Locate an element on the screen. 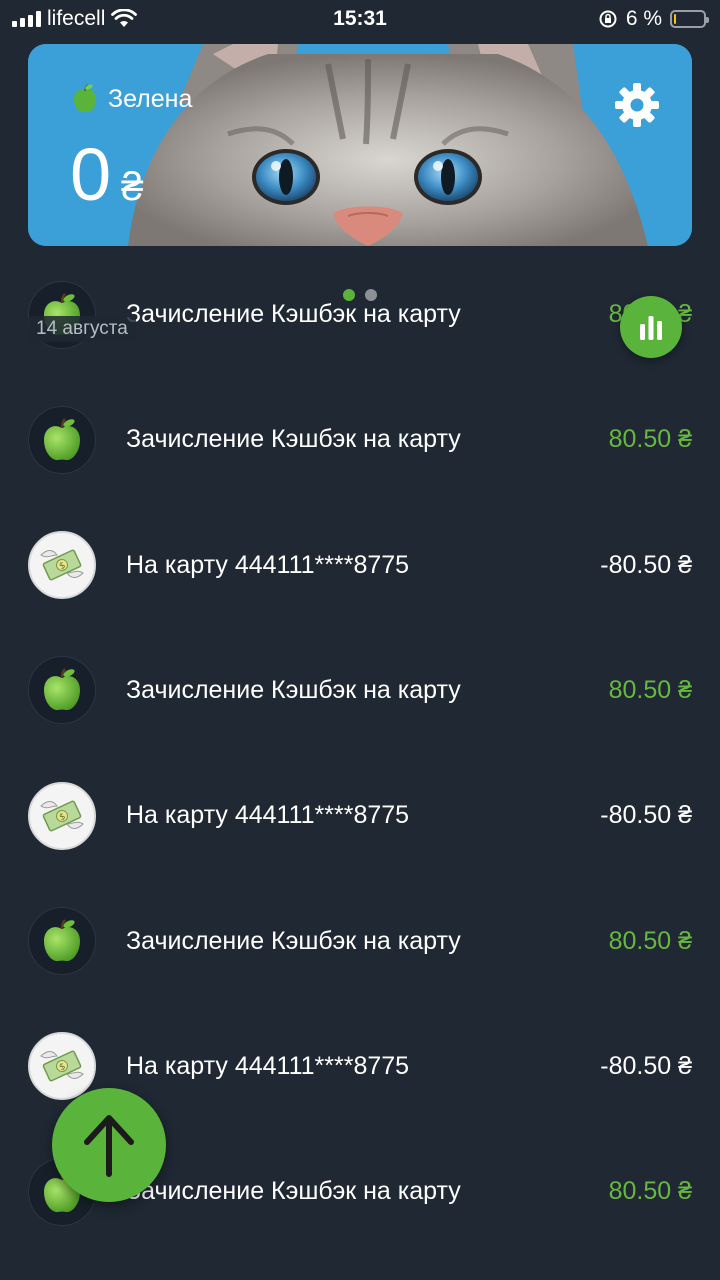 This screenshot has width=720, height=1280. bar-chart-icon is located at coordinates (651, 328).